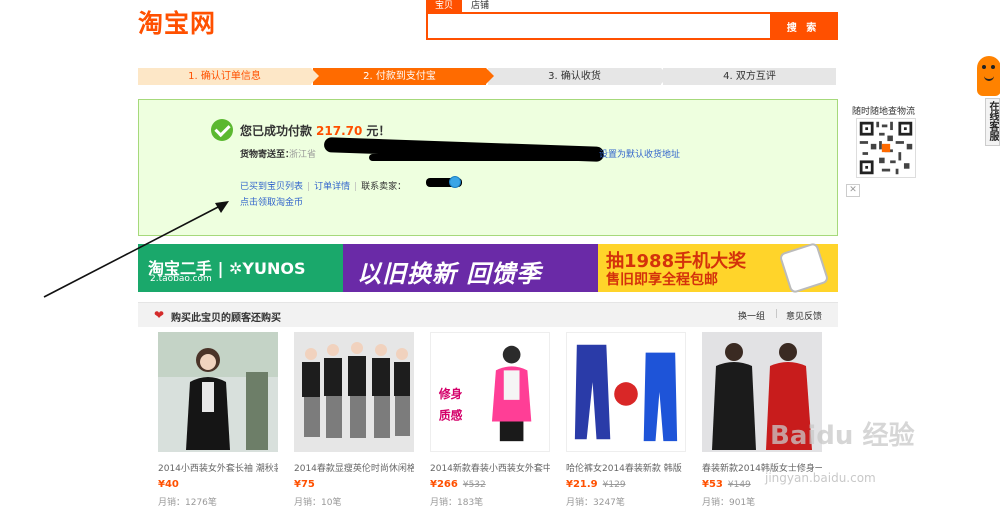  What do you see at coordinates (490, 485) in the screenshot?
I see `price-row: ¥266 ¥532` at bounding box center [490, 485].